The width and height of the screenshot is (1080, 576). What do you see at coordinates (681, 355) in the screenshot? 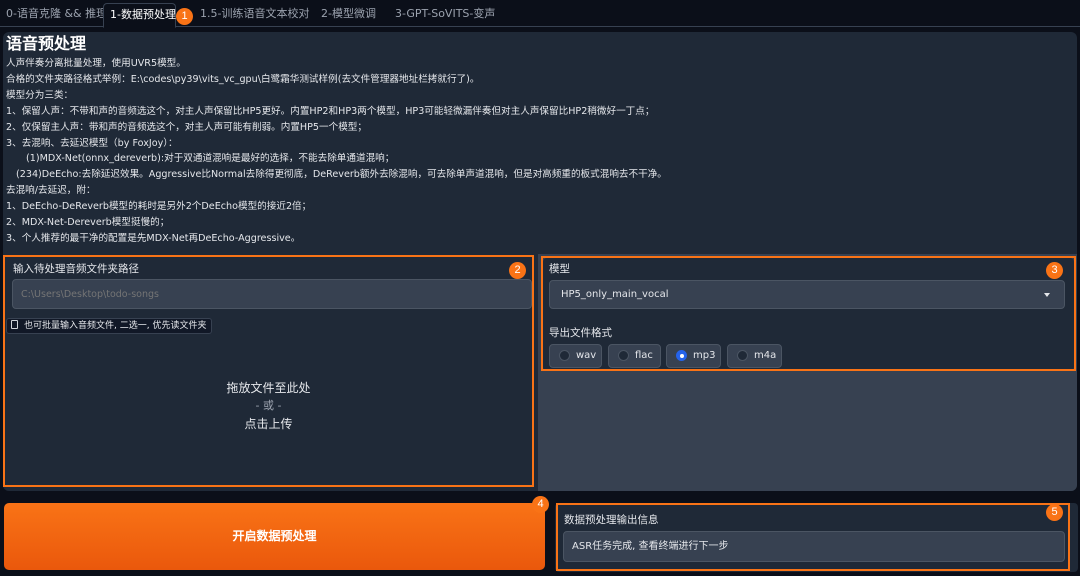
I see `radio-checked-icon` at bounding box center [681, 355].